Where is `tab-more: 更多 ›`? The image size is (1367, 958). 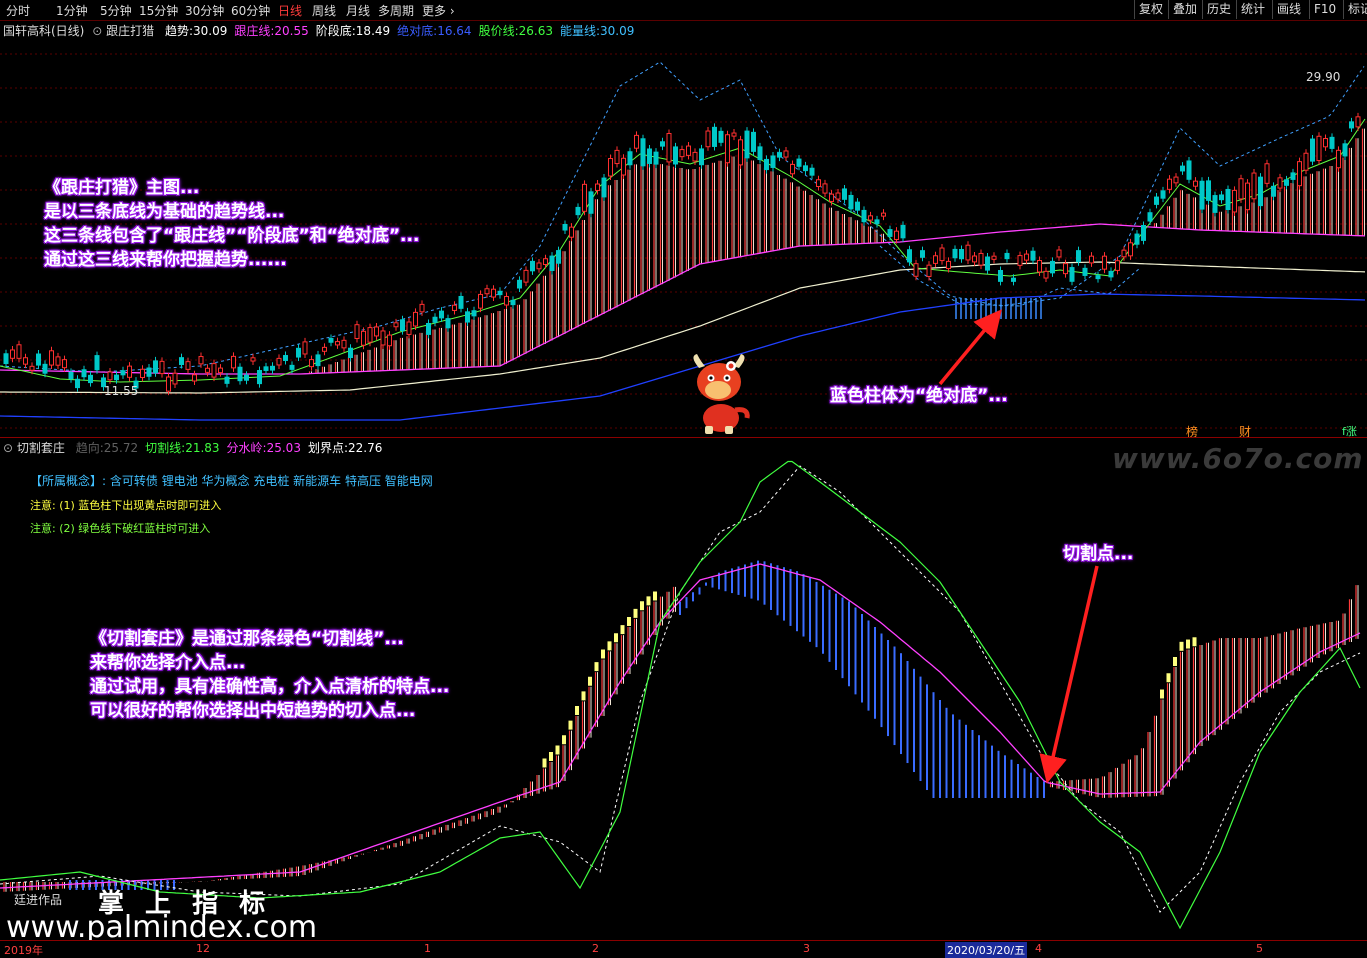
tab-more: 更多 › is located at coordinates (438, 10).